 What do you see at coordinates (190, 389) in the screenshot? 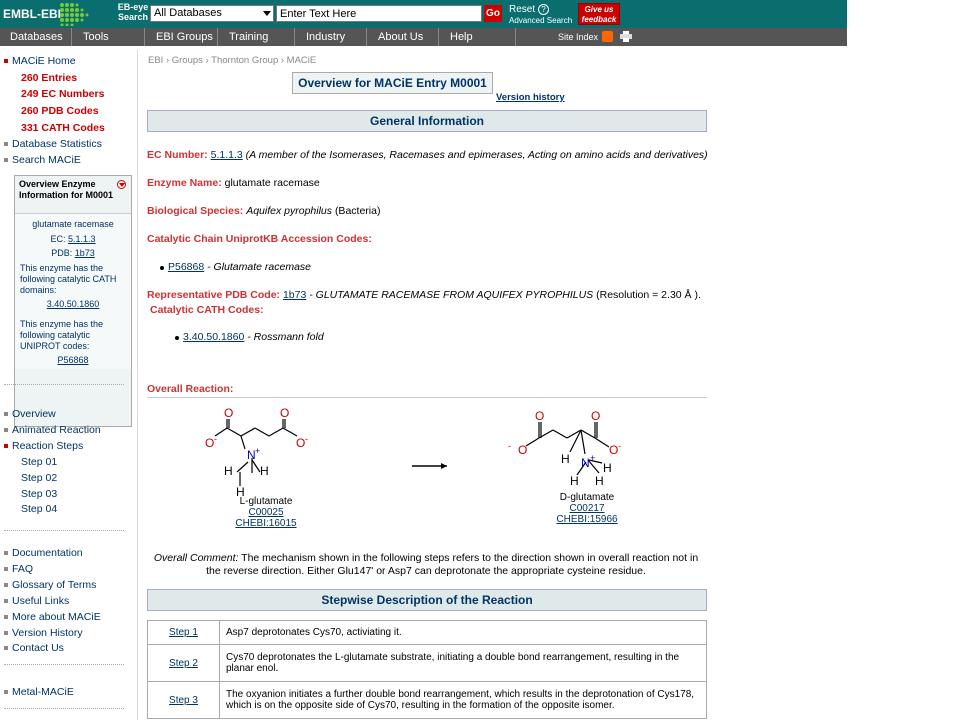
I see `overall-reaction-field: Overall Reaction:` at bounding box center [190, 389].